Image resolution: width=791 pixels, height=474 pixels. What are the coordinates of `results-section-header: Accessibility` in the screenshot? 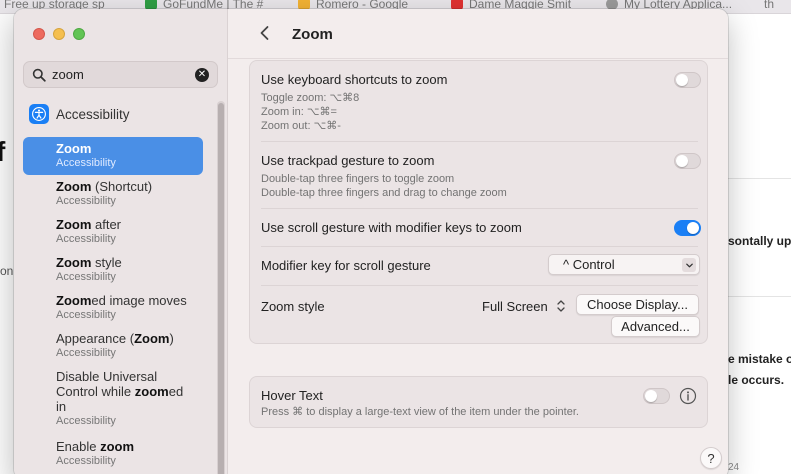 It's located at (79, 114).